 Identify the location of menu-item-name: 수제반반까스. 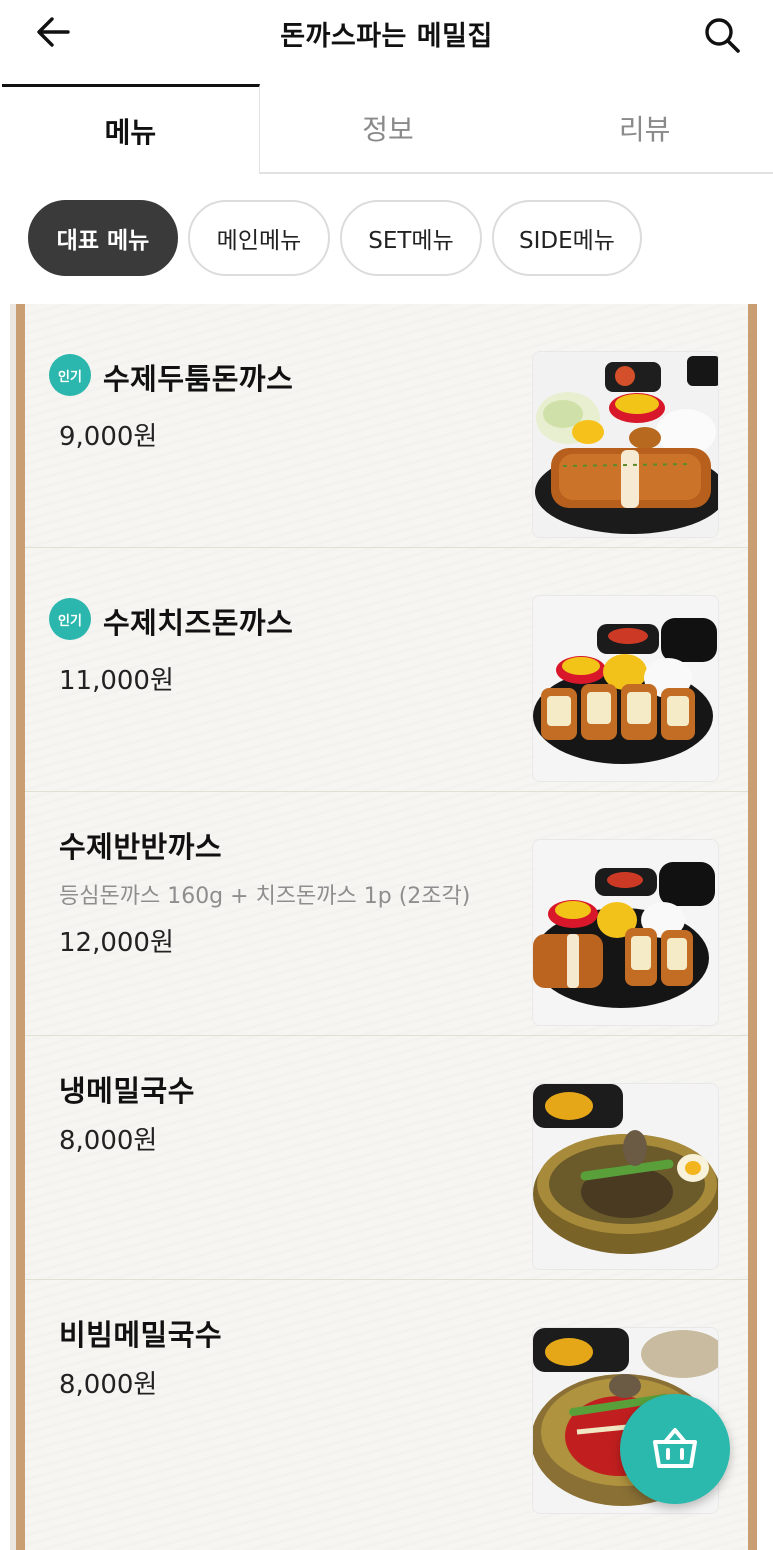
(141, 847).